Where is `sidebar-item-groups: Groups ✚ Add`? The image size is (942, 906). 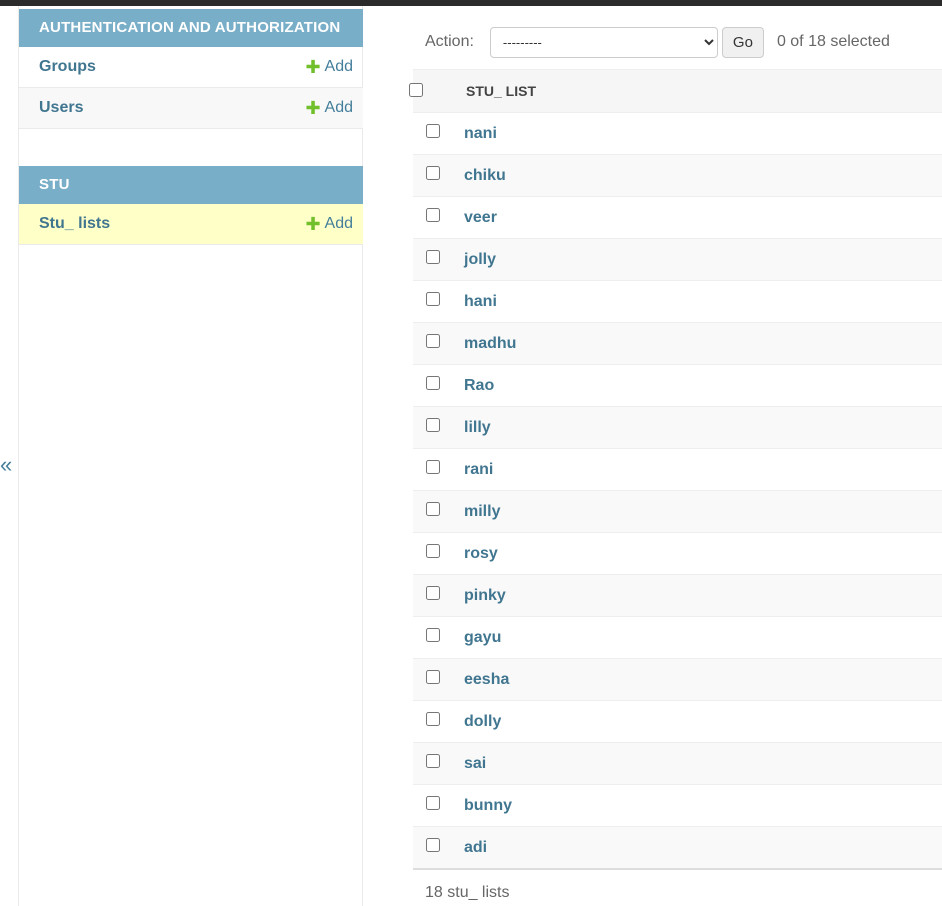 sidebar-item-groups: Groups ✚ Add is located at coordinates (191, 67).